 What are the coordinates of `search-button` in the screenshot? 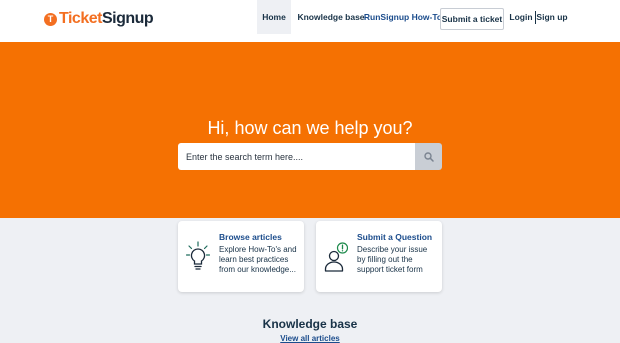 It's located at (428, 156).